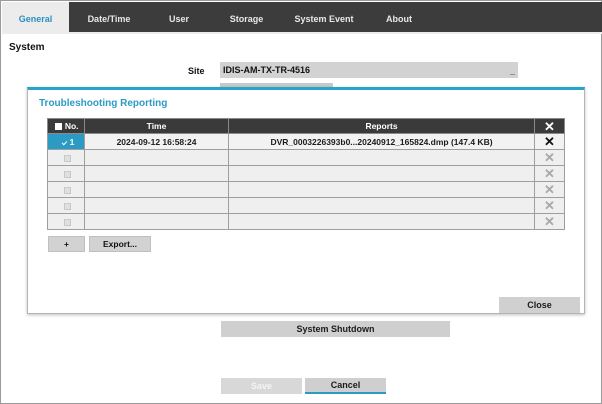  Describe the element at coordinates (324, 18) in the screenshot. I see `tab-system-event: System Event` at that location.